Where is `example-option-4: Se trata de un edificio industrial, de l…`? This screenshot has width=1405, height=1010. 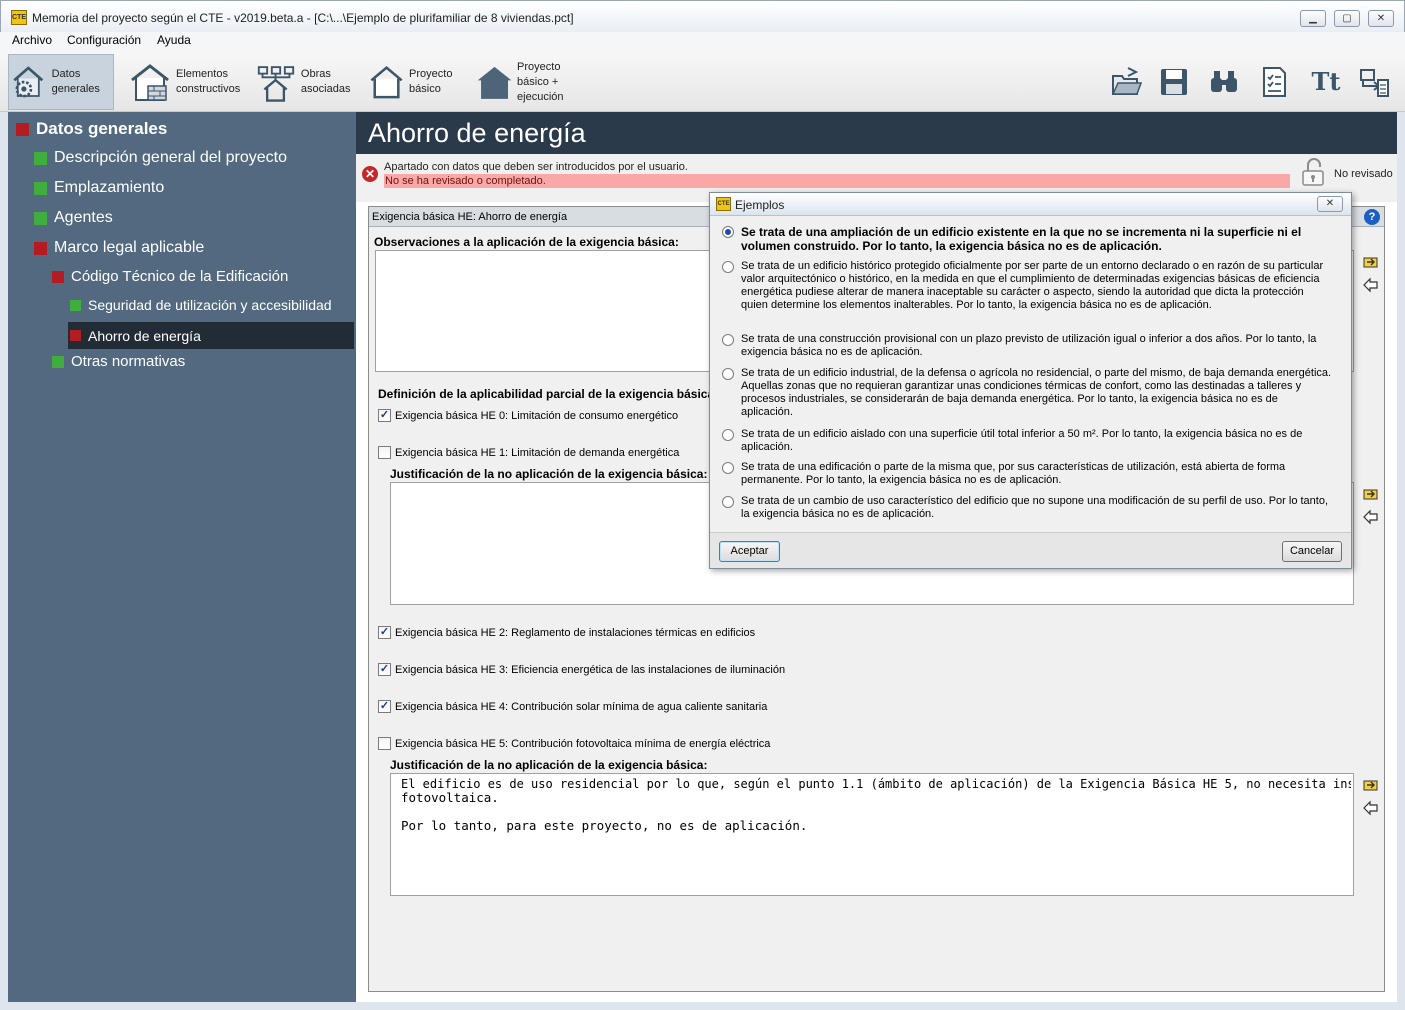 example-option-4: Se trata de un edificio industrial, de l… is located at coordinates (1027, 393).